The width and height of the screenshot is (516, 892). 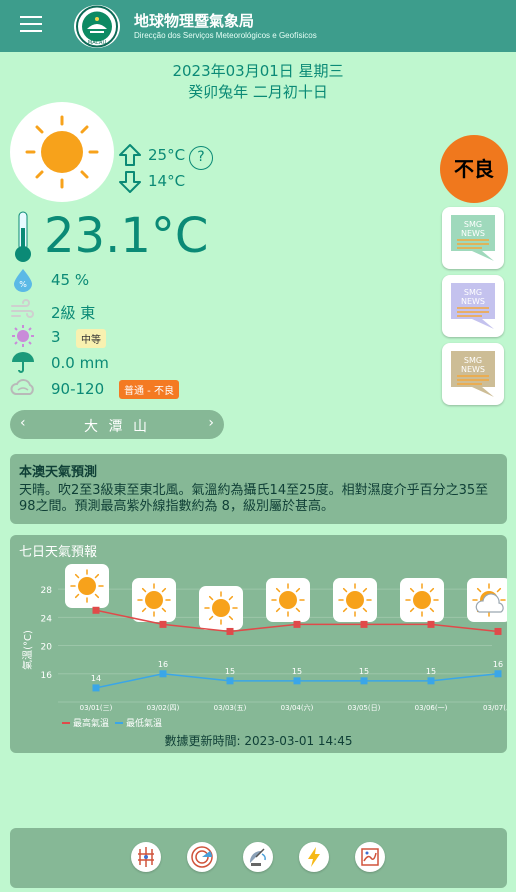 What do you see at coordinates (73, 313) in the screenshot?
I see `wind-value: 2級 東` at bounding box center [73, 313].